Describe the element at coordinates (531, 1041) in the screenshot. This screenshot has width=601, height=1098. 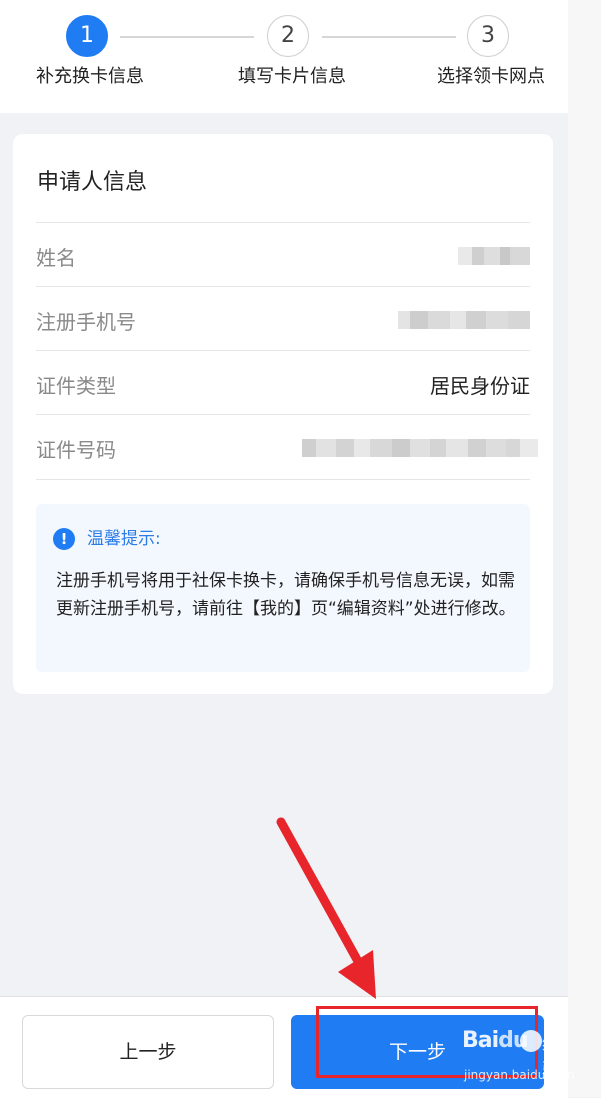
I see `paw-icon` at that location.